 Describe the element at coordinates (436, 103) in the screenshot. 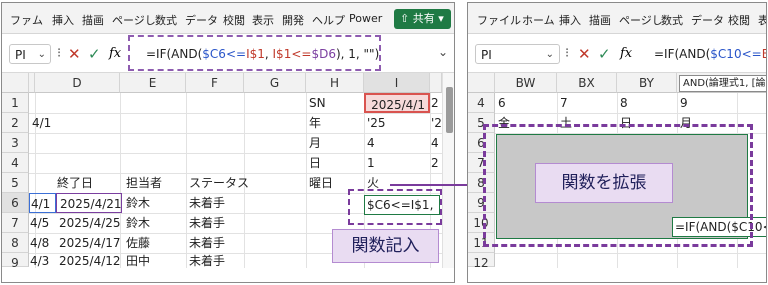

I see `cell-j1: 2` at that location.